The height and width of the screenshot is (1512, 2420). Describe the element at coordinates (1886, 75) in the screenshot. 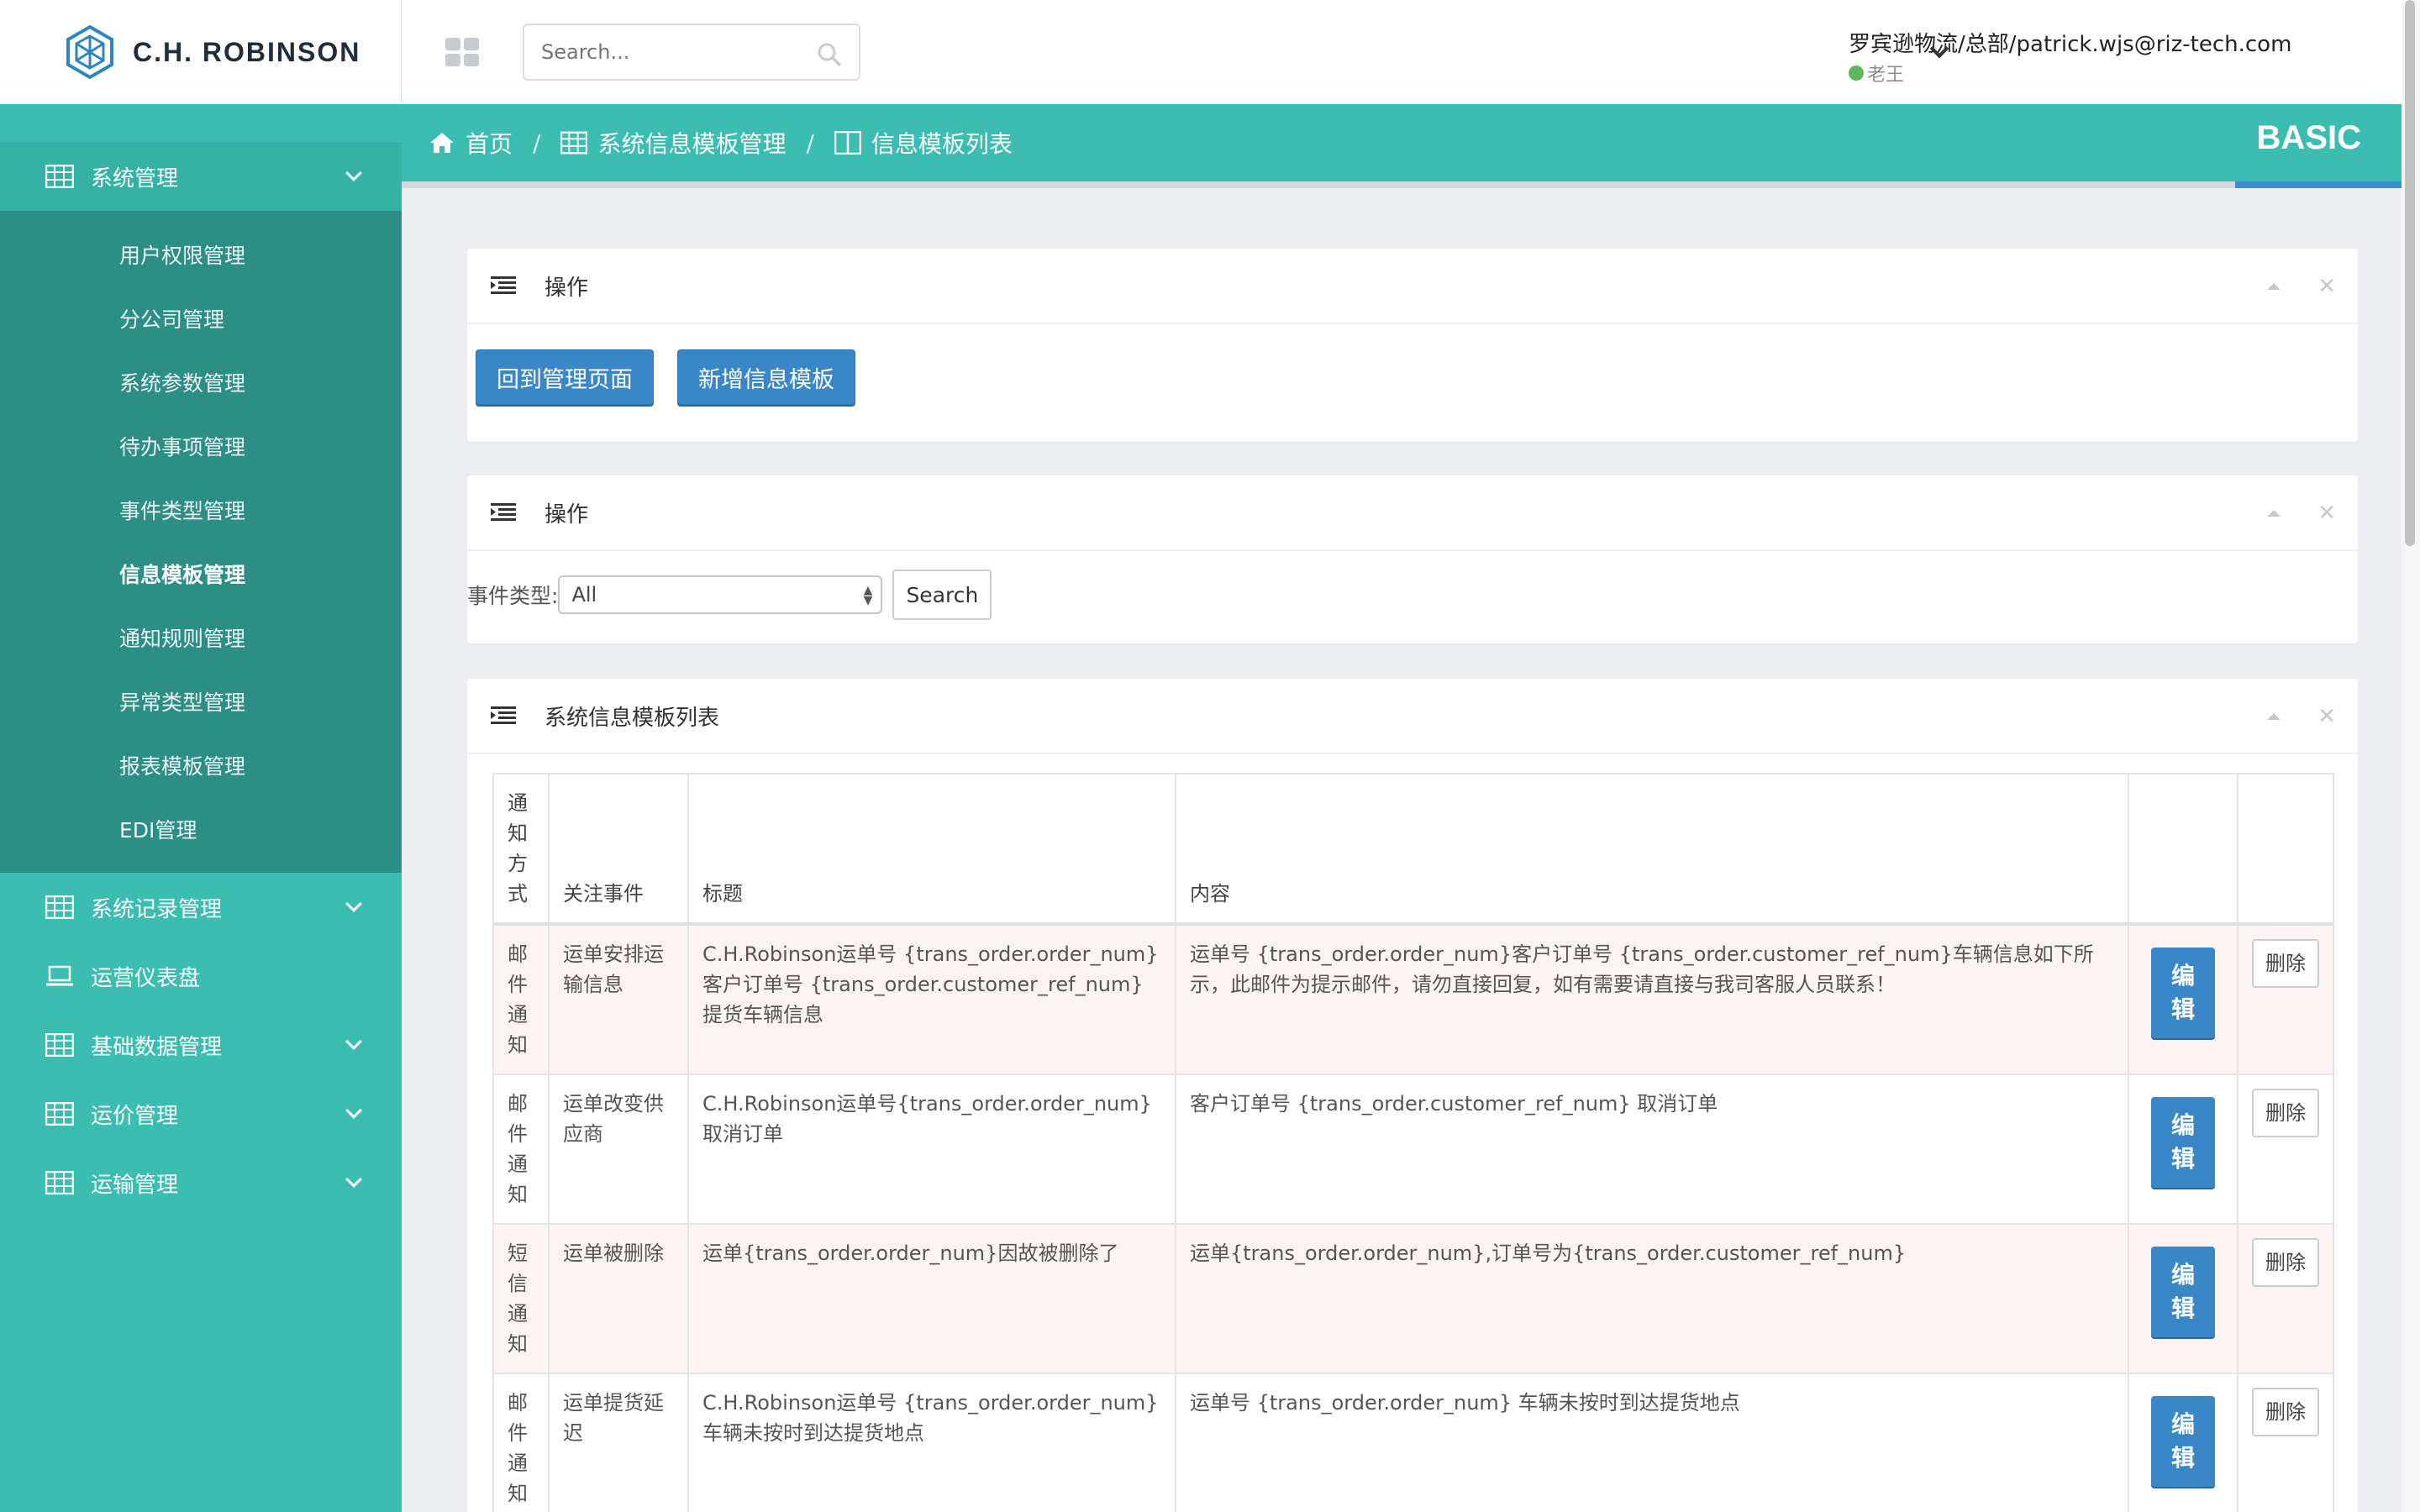

I see `user-role: 老王` at that location.